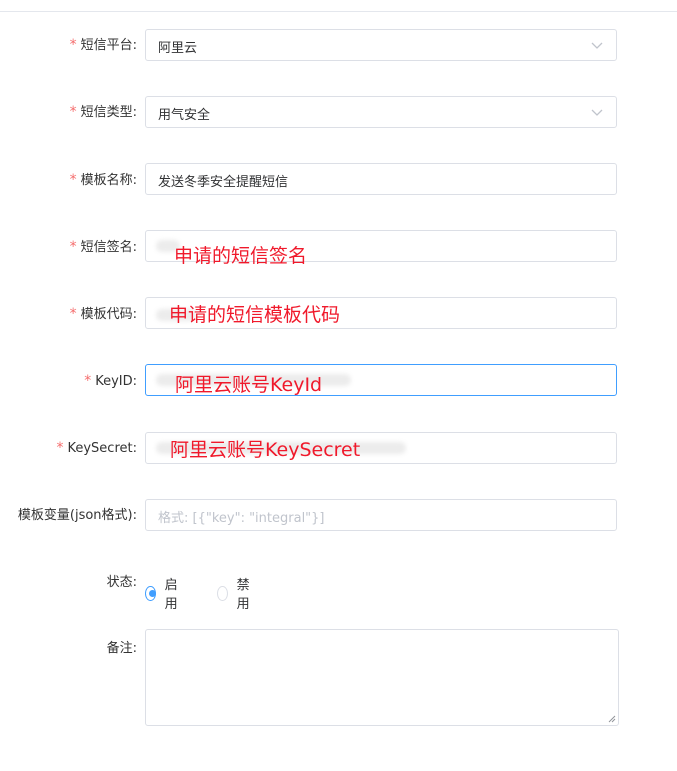 Image resolution: width=677 pixels, height=771 pixels. I want to click on template-vars-input: 格式: [{"key": "integral"}], so click(381, 515).